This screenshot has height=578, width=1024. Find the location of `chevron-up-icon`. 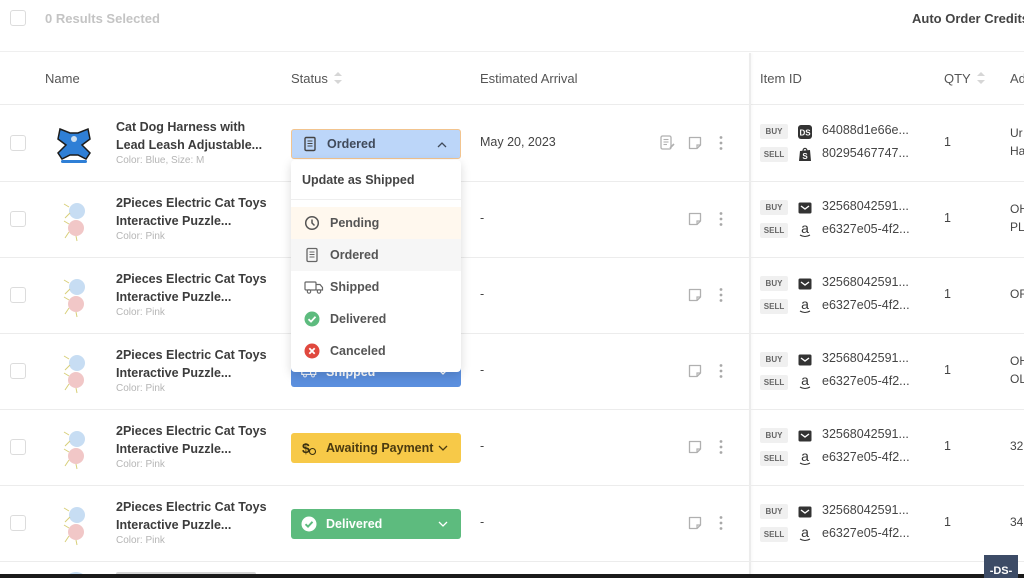

chevron-up-icon is located at coordinates (442, 145).